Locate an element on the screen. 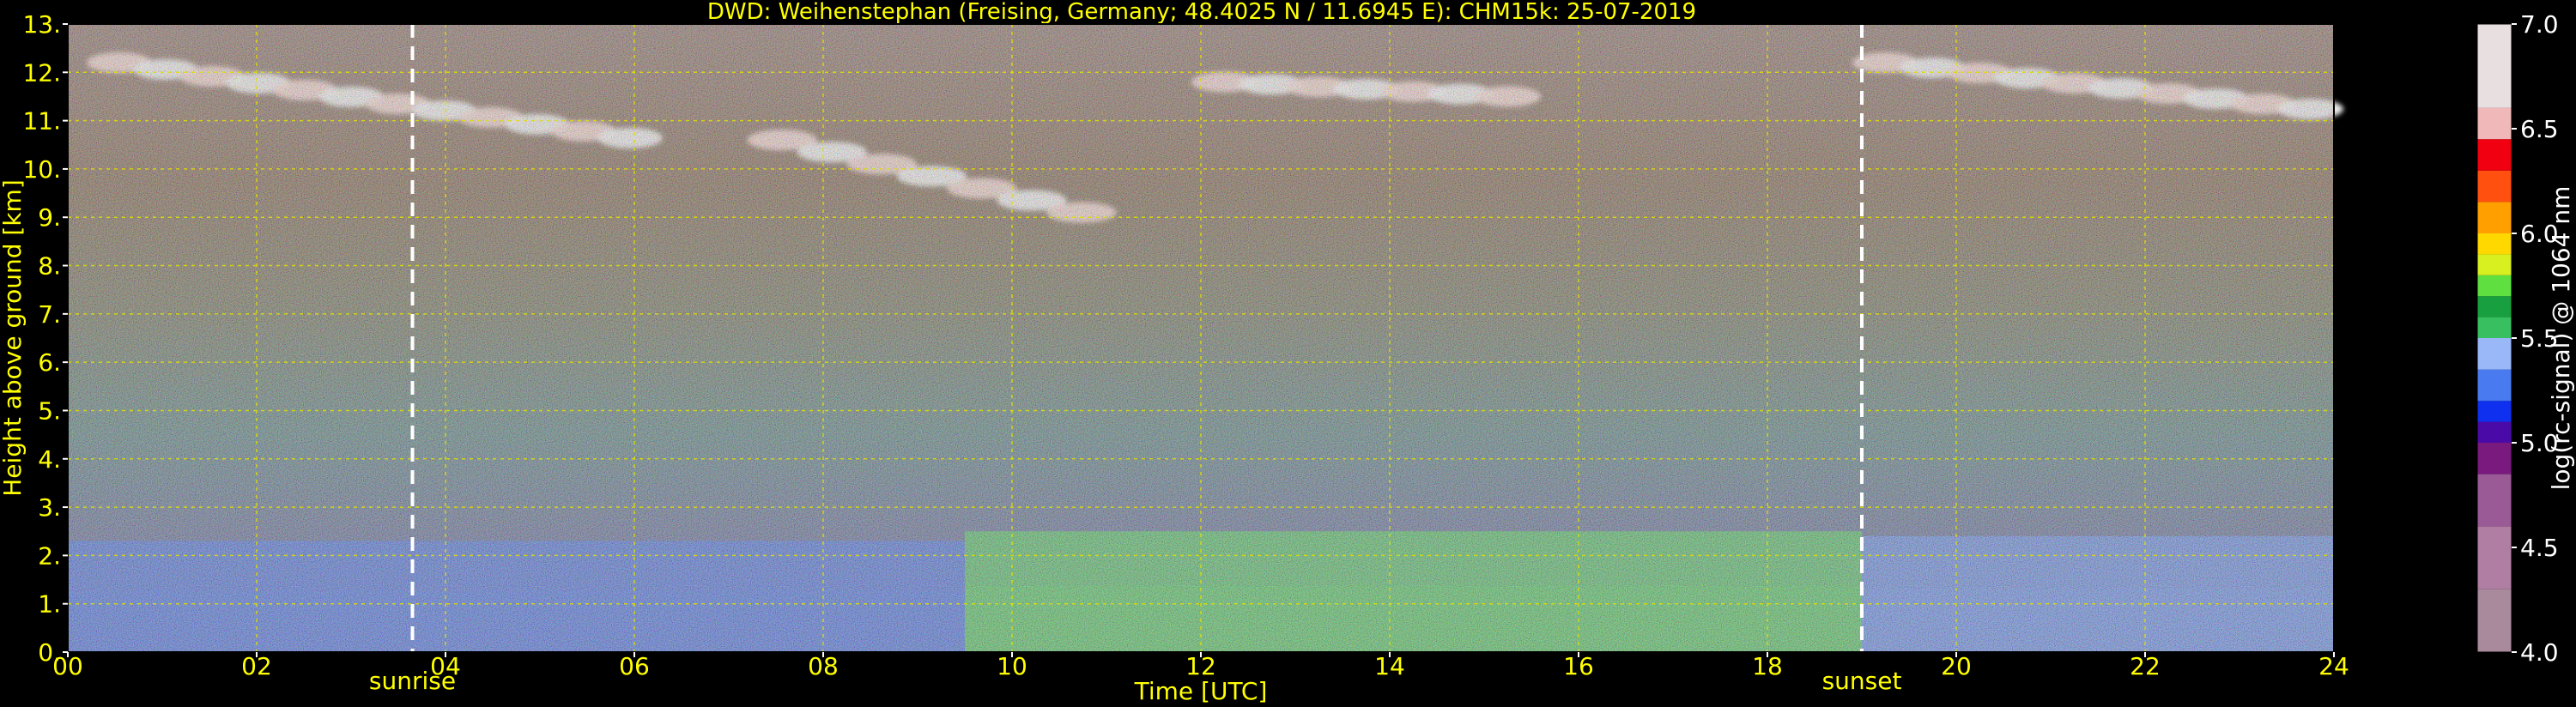 This screenshot has width=2576, height=707. y-tick-label: 10. is located at coordinates (41, 170).